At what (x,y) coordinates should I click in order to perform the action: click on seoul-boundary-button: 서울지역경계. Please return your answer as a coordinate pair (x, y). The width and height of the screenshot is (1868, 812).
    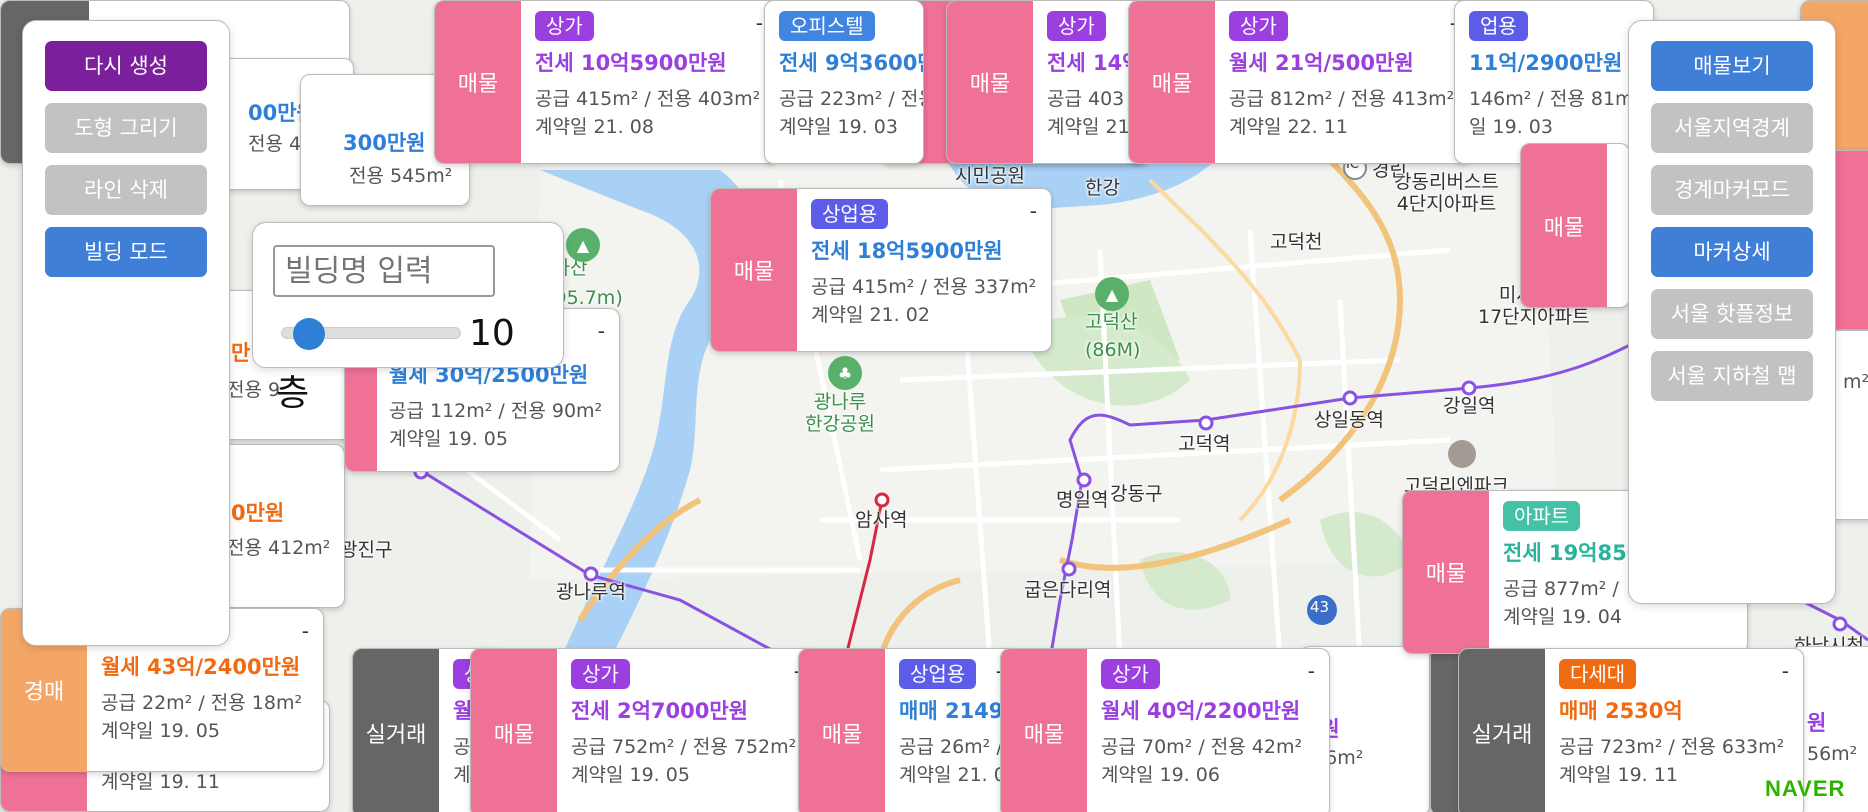
    Looking at the image, I should click on (1732, 128).